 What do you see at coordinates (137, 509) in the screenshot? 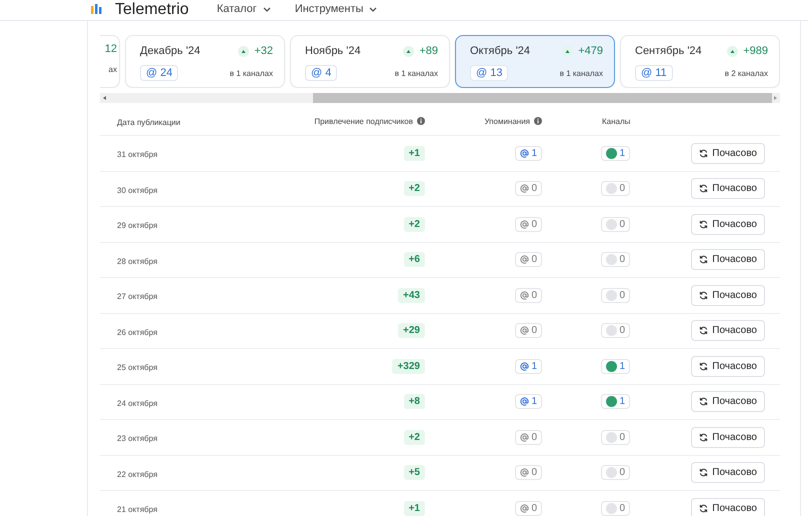
I see `date-cell: 21 октября` at bounding box center [137, 509].